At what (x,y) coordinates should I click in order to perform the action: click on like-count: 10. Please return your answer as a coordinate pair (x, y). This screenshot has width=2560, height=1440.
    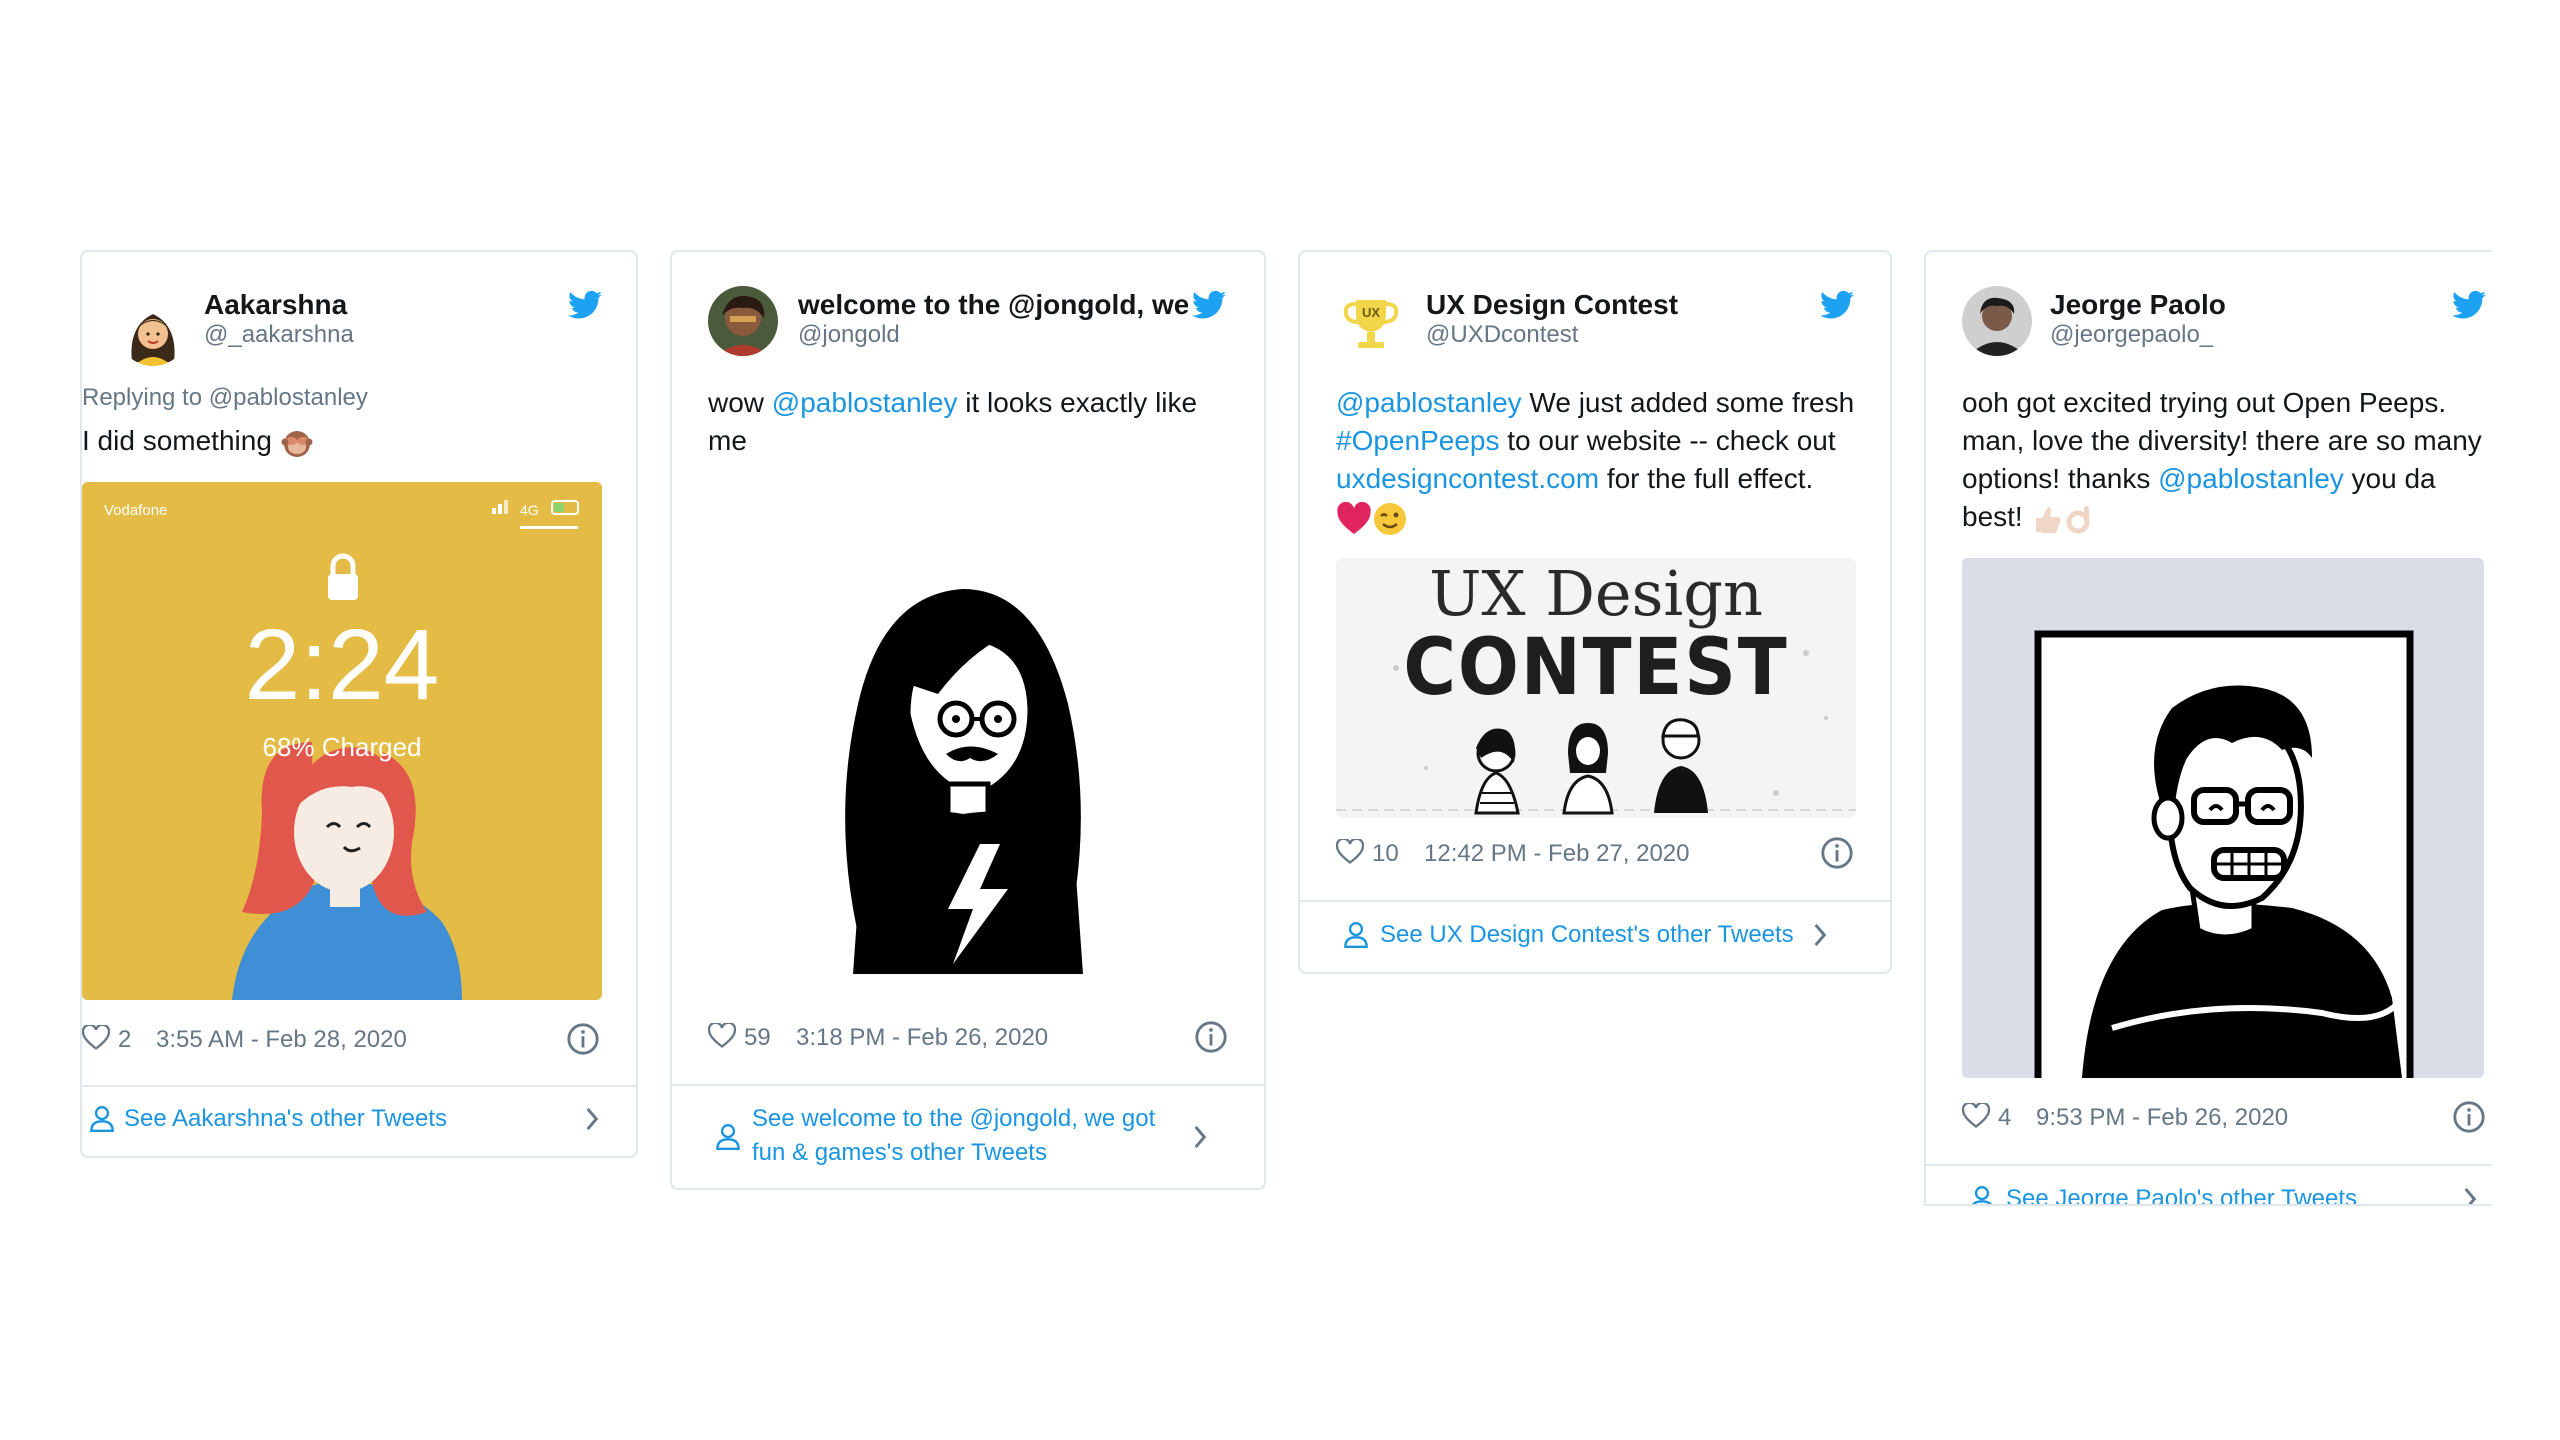
    Looking at the image, I should click on (1385, 854).